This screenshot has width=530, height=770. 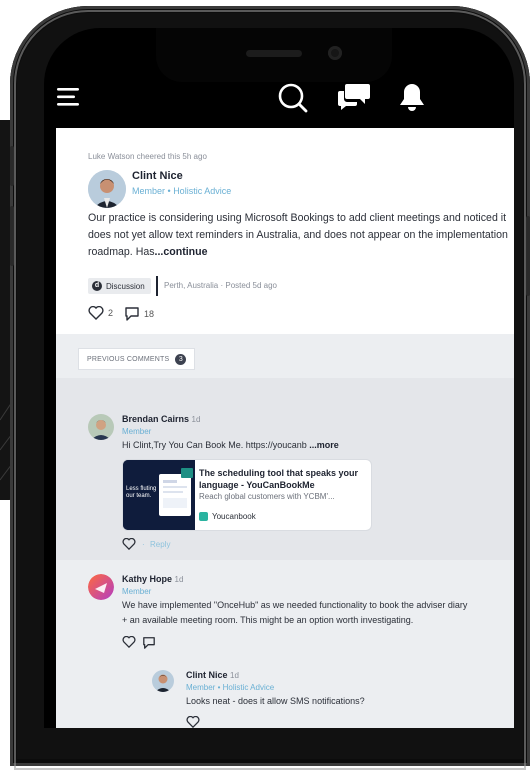 I want to click on commenter-meta: Member • Holistic Advice, so click(x=230, y=687).